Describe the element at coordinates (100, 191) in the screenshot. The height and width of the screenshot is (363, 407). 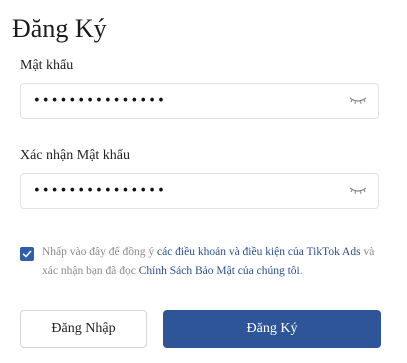
I see `confirm-password-value: •••••••••••••••` at that location.